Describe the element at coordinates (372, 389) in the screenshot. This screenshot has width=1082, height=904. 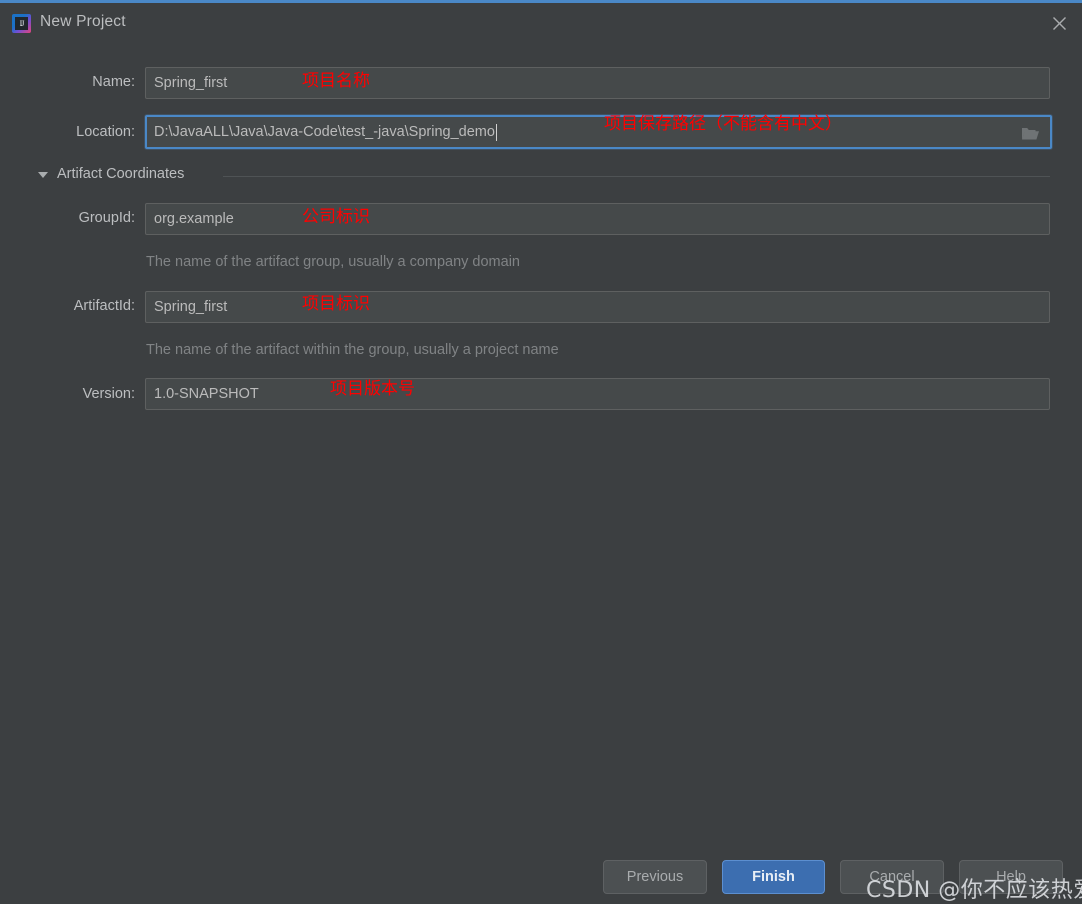
I see `annotation-version: 项目版本号` at that location.